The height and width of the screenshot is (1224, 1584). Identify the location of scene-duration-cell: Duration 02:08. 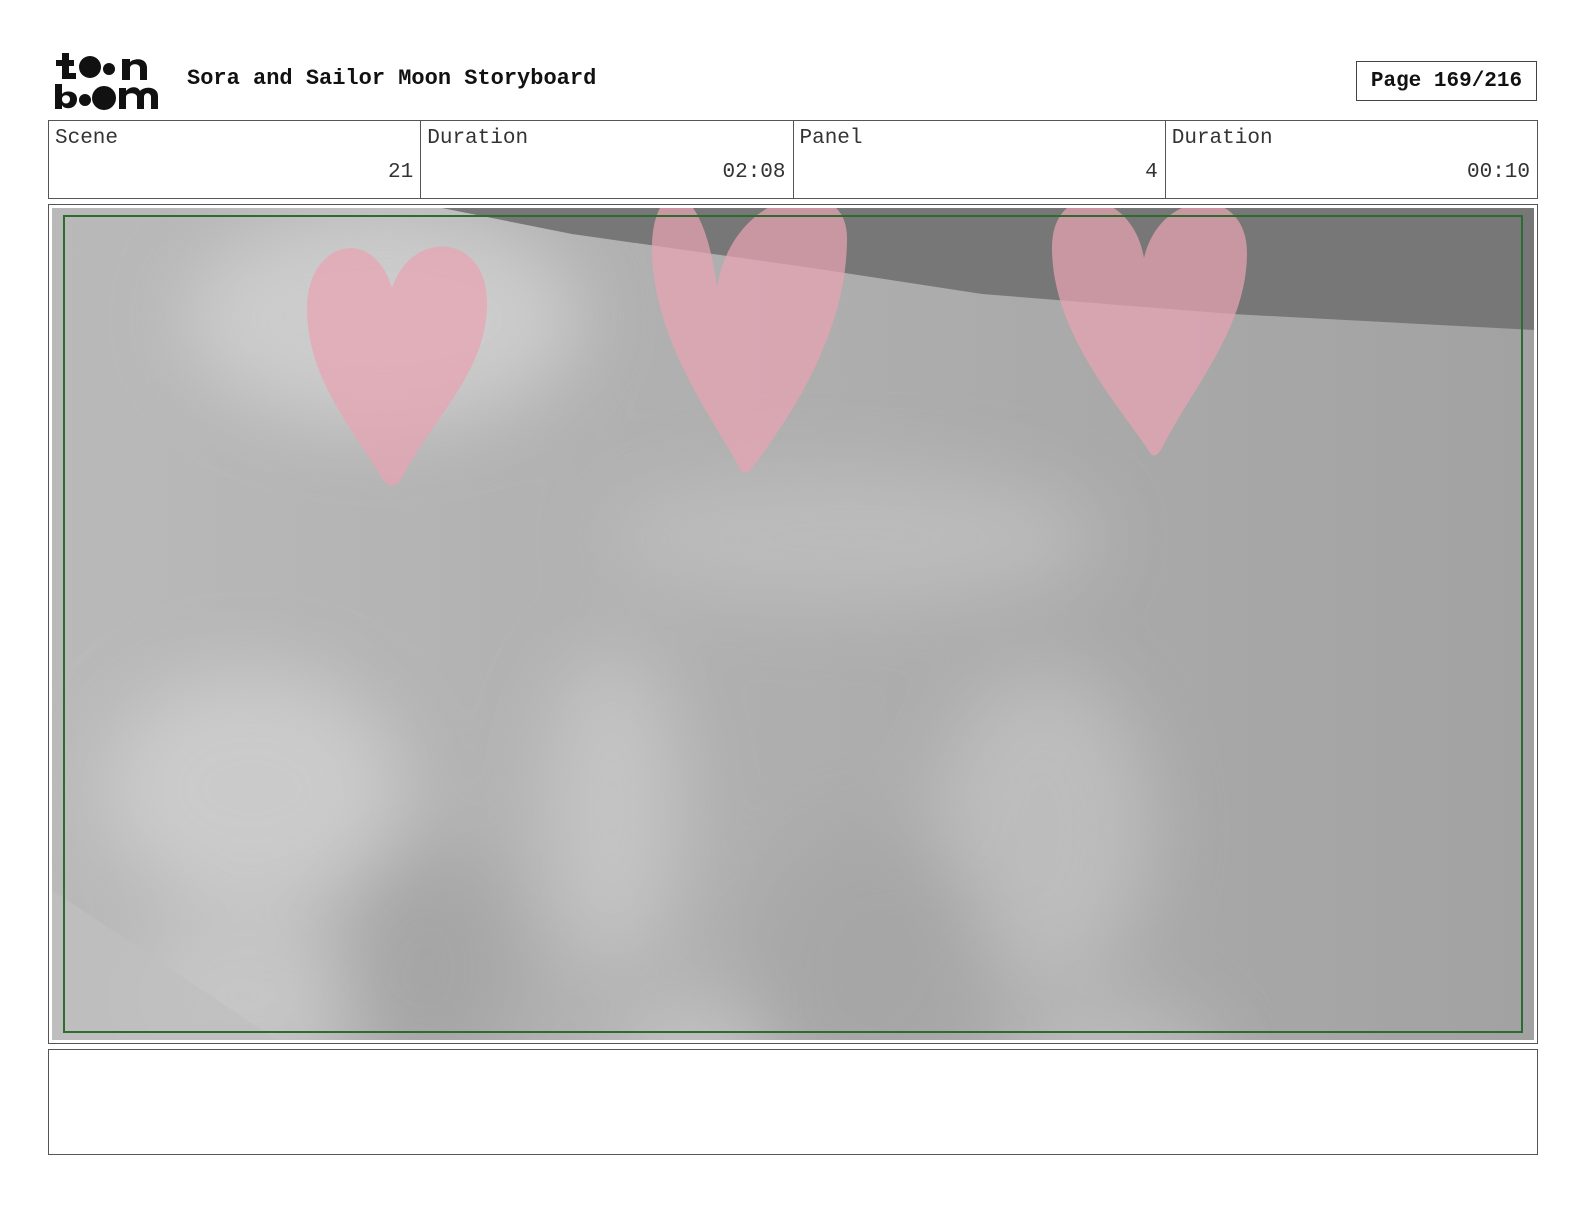
(606, 159).